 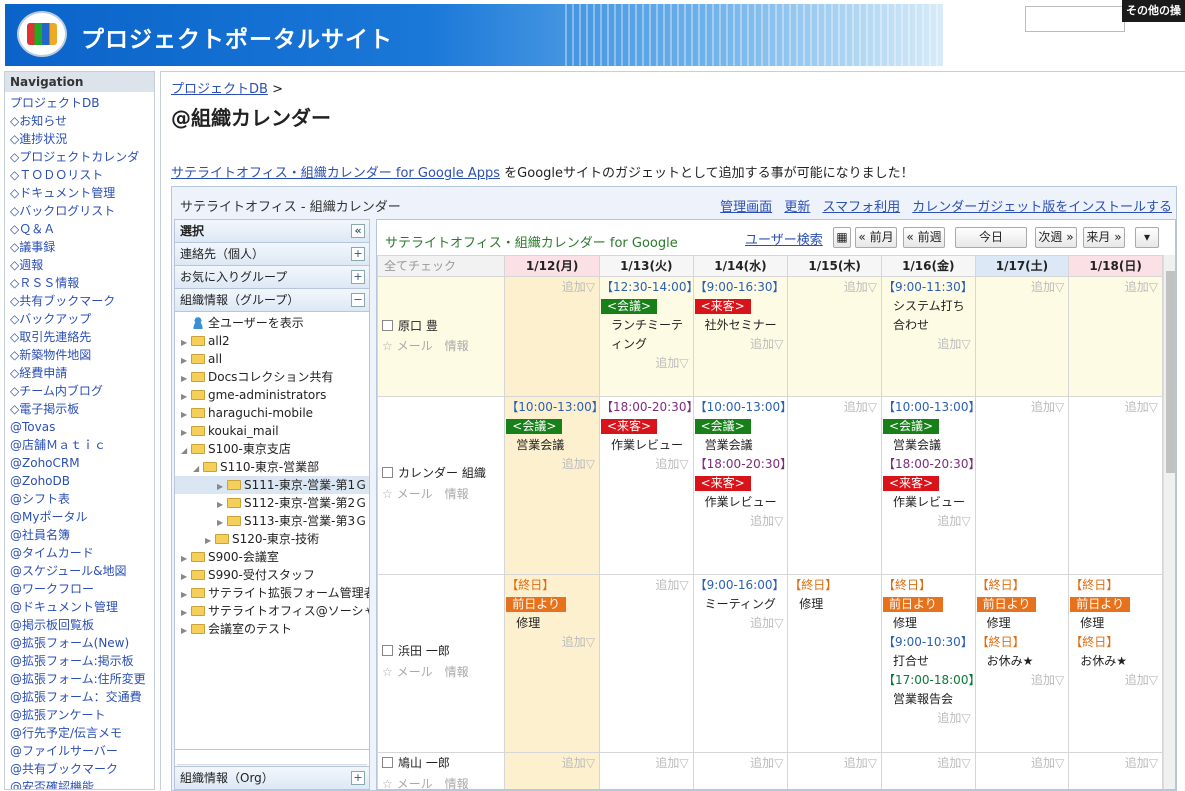 What do you see at coordinates (82, 715) in the screenshot?
I see `nav-item: @拡張アンケート` at bounding box center [82, 715].